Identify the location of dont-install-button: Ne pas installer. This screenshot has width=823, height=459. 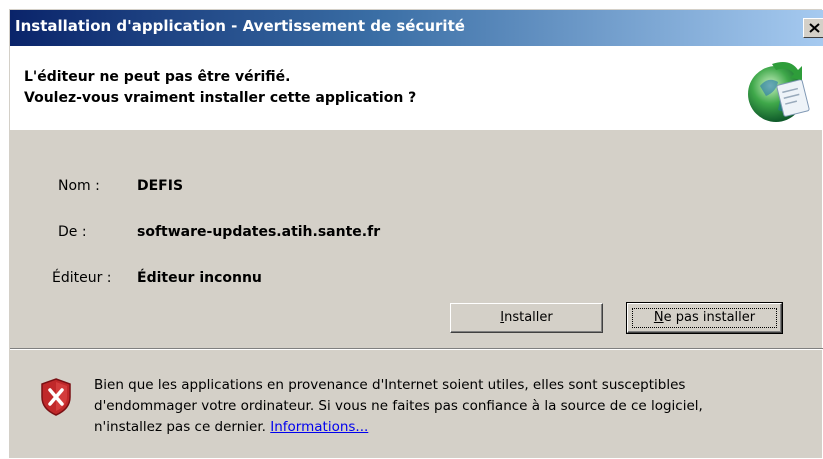
(704, 318).